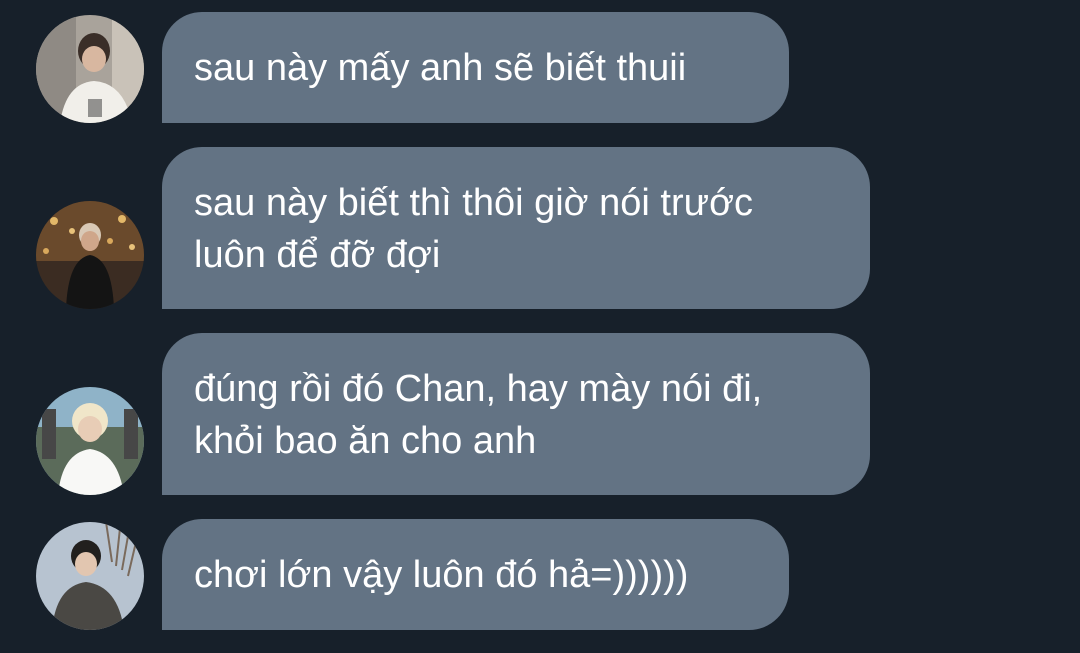 The width and height of the screenshot is (1080, 653). What do you see at coordinates (440, 68) in the screenshot?
I see `message-text-line: sau này mấy anh sẽ biết thuii` at bounding box center [440, 68].